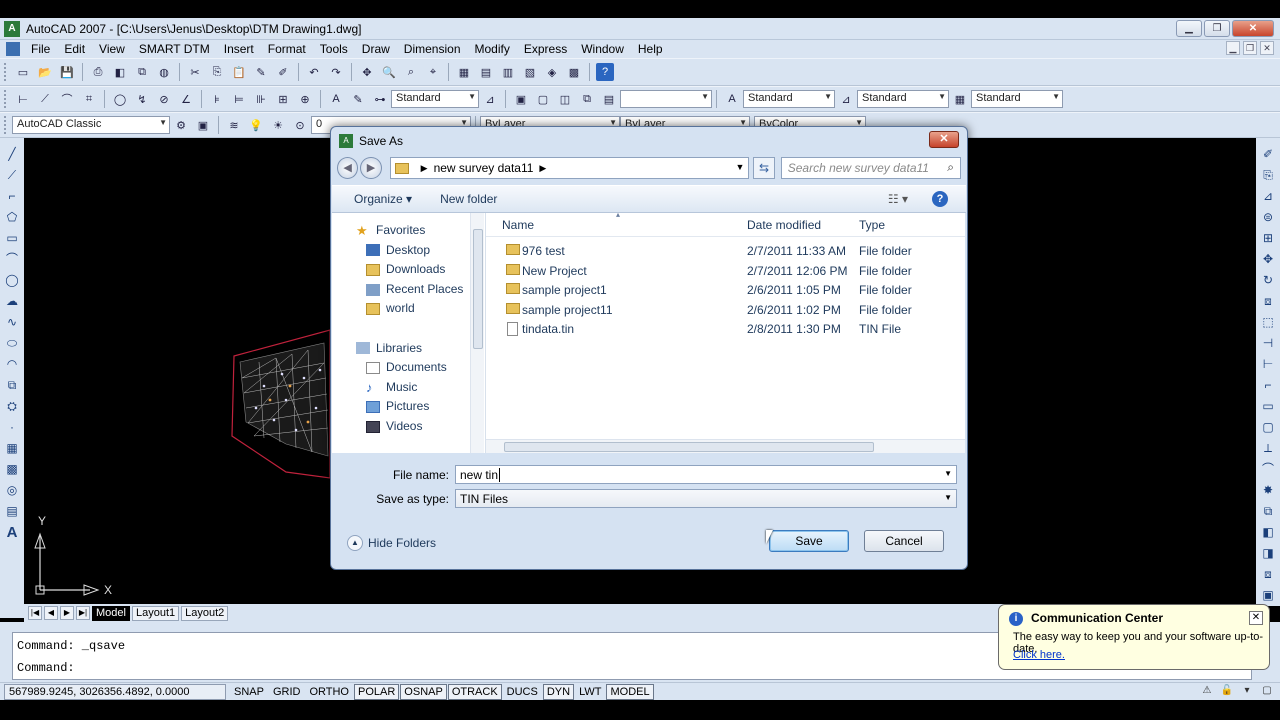 The image size is (1280, 720). What do you see at coordinates (486, 72) in the screenshot?
I see `design-center-icon: ▤` at bounding box center [486, 72].